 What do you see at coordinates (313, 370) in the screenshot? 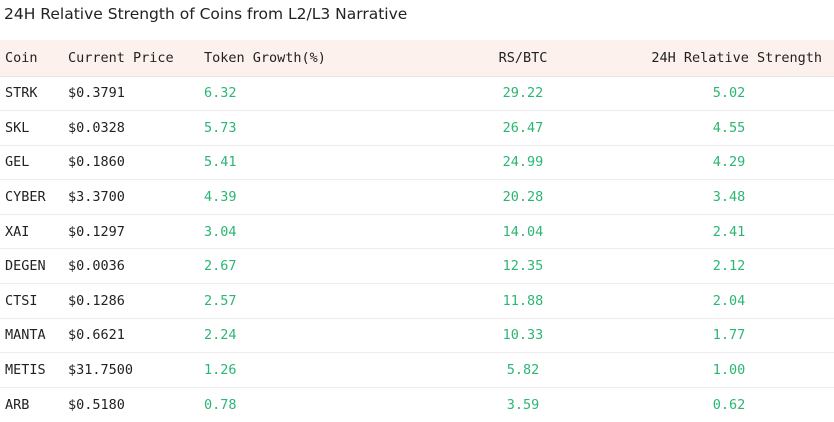
I see `cell-token-growth: 1.26` at bounding box center [313, 370].